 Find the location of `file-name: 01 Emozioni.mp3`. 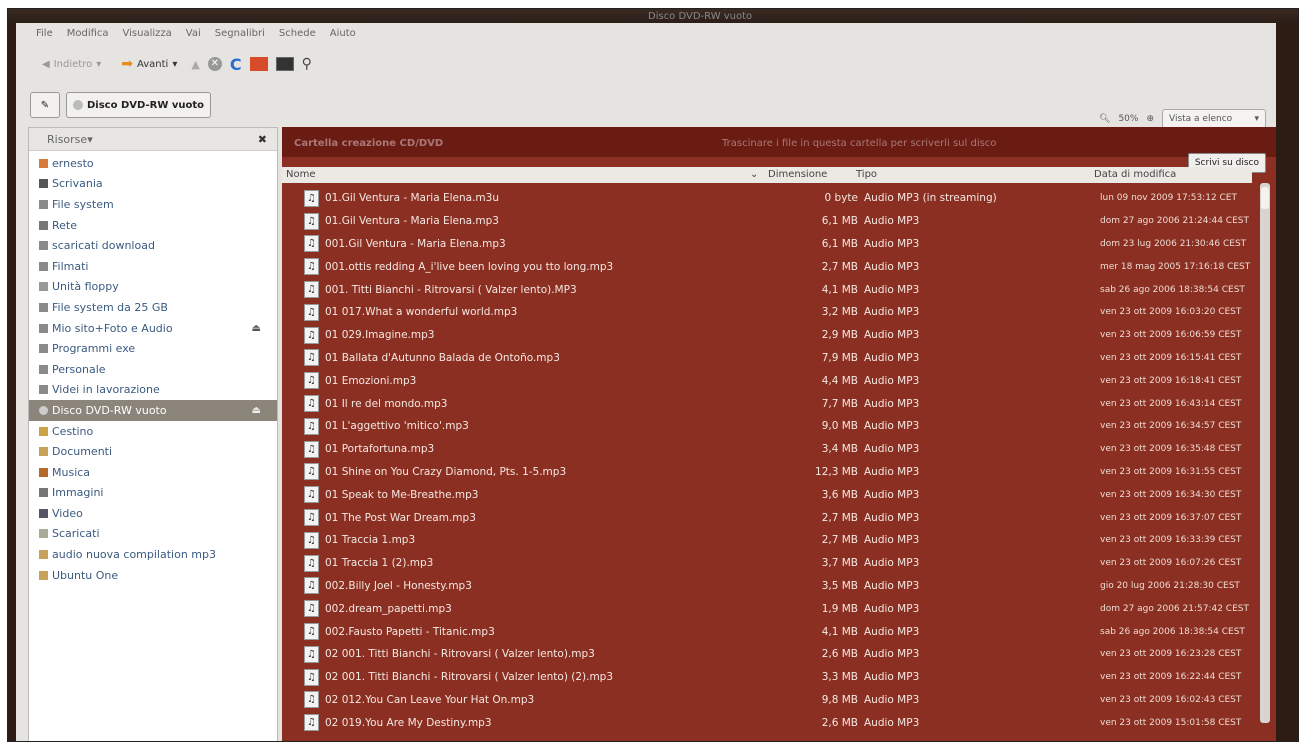

file-name: 01 Emozioni.mp3 is located at coordinates (371, 380).